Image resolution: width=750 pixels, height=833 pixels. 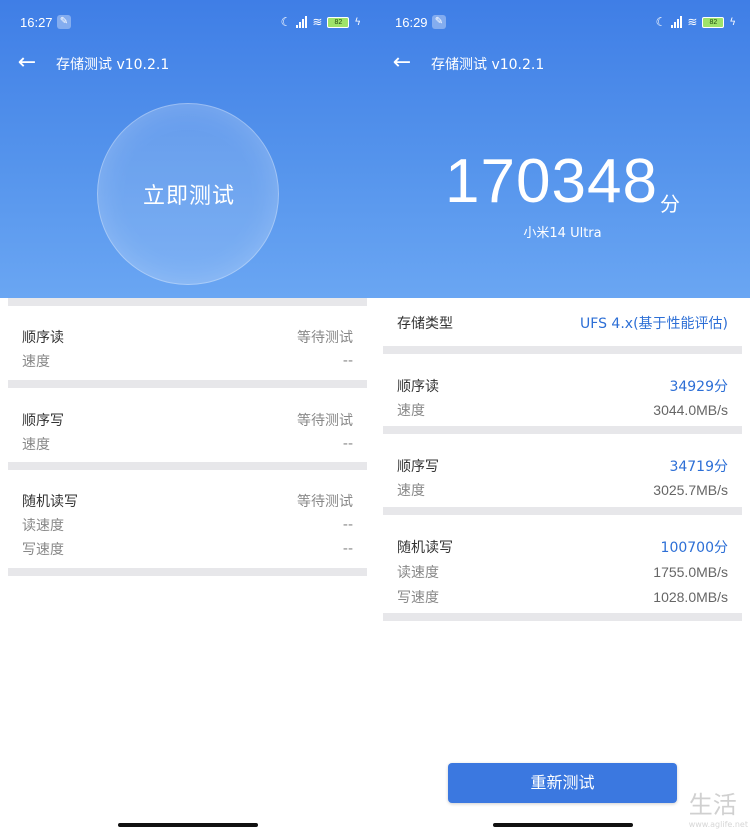 I want to click on total-score: 170348 分, so click(x=562, y=181).